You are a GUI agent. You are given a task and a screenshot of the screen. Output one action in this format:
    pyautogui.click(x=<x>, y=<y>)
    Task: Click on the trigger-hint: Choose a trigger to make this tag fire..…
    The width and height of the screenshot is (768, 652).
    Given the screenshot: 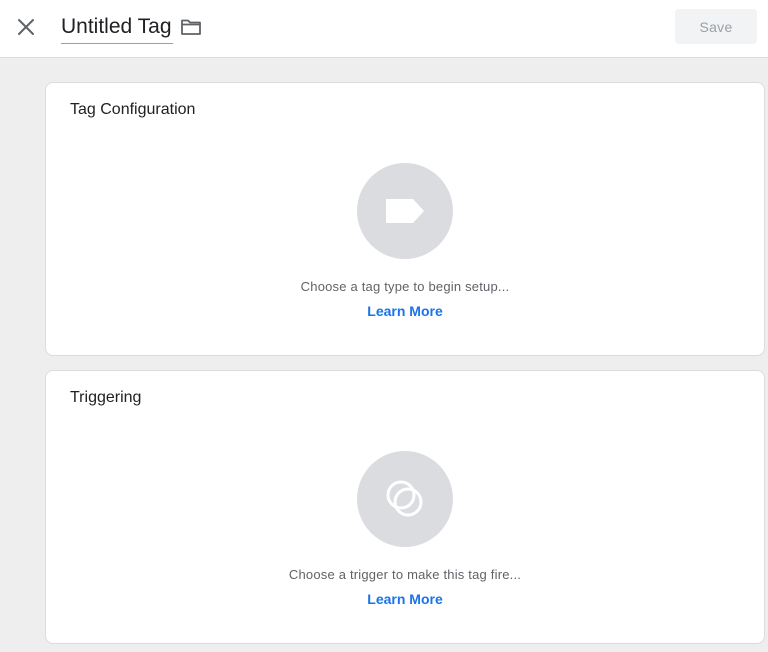 What is the action you would take?
    pyautogui.click(x=405, y=574)
    